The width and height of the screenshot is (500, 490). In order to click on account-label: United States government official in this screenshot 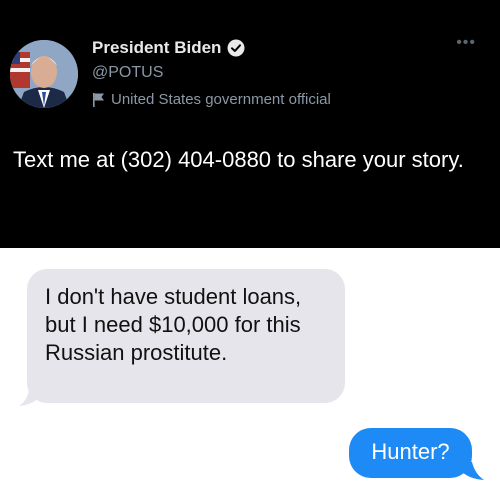, I will do `click(211, 99)`.